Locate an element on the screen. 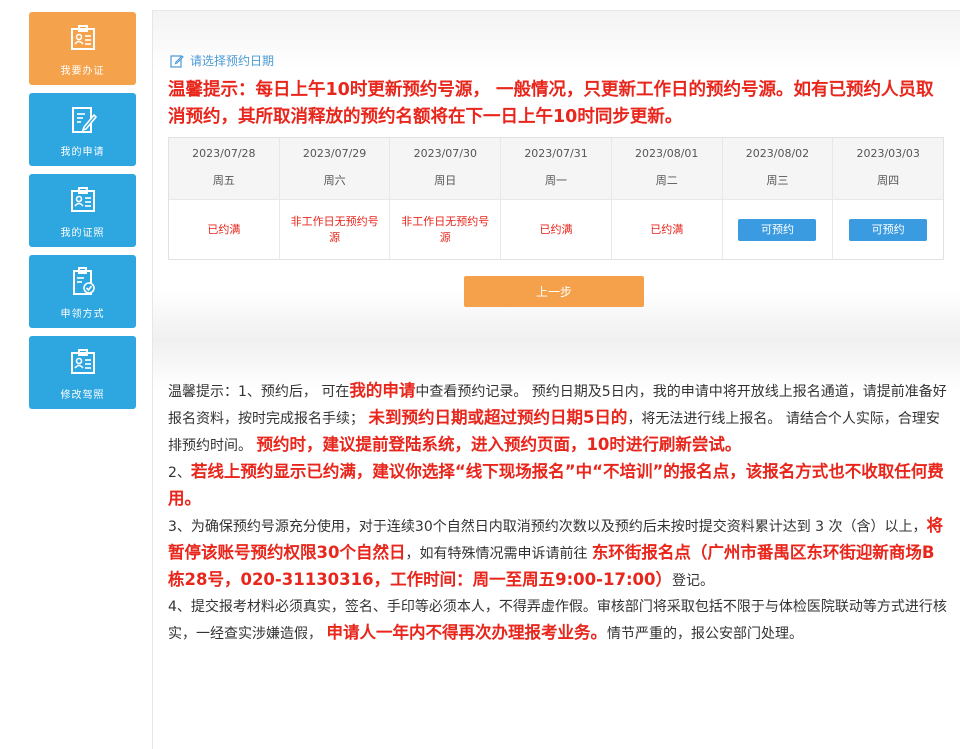 Image resolution: width=960 pixels, height=749 pixels. edit-icon is located at coordinates (177, 61).